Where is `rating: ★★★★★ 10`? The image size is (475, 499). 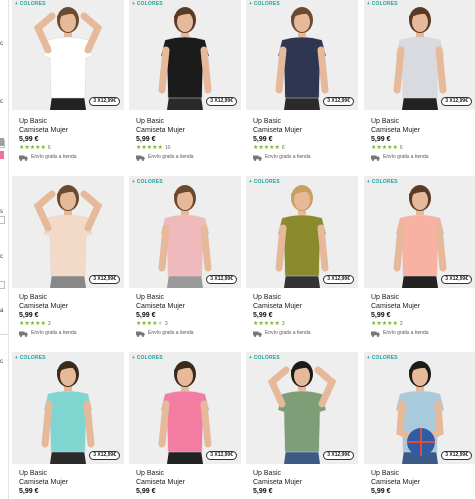
rating: ★★★★★ 10 is located at coordinates (165, 148).